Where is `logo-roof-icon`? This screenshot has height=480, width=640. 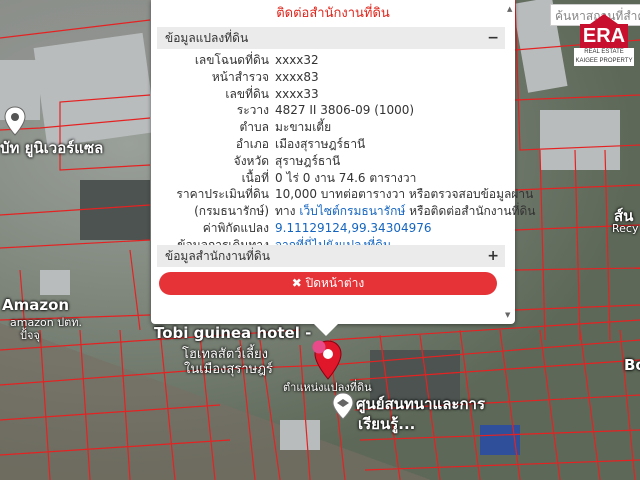 logo-roof-icon is located at coordinates (604, 19).